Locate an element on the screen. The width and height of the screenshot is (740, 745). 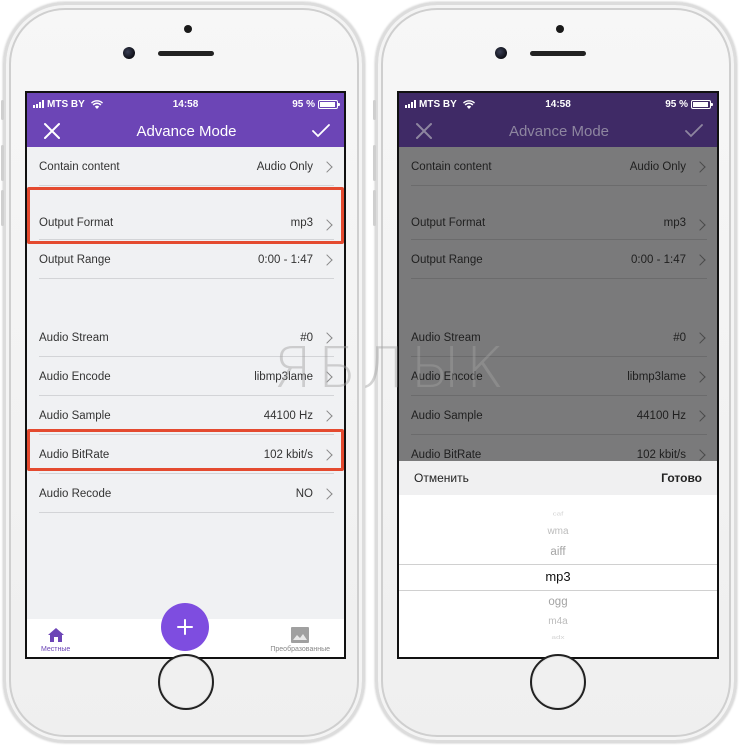
nav-bar: Advance Mode is located at coordinates (185, 131).